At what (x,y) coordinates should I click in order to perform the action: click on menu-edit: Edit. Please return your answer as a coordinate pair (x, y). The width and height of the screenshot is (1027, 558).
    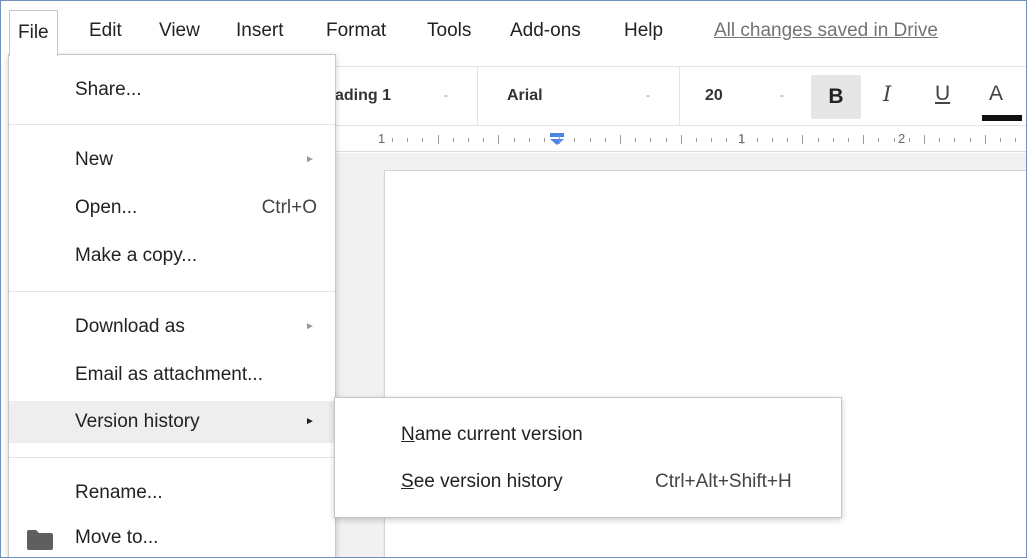
    Looking at the image, I should click on (105, 31).